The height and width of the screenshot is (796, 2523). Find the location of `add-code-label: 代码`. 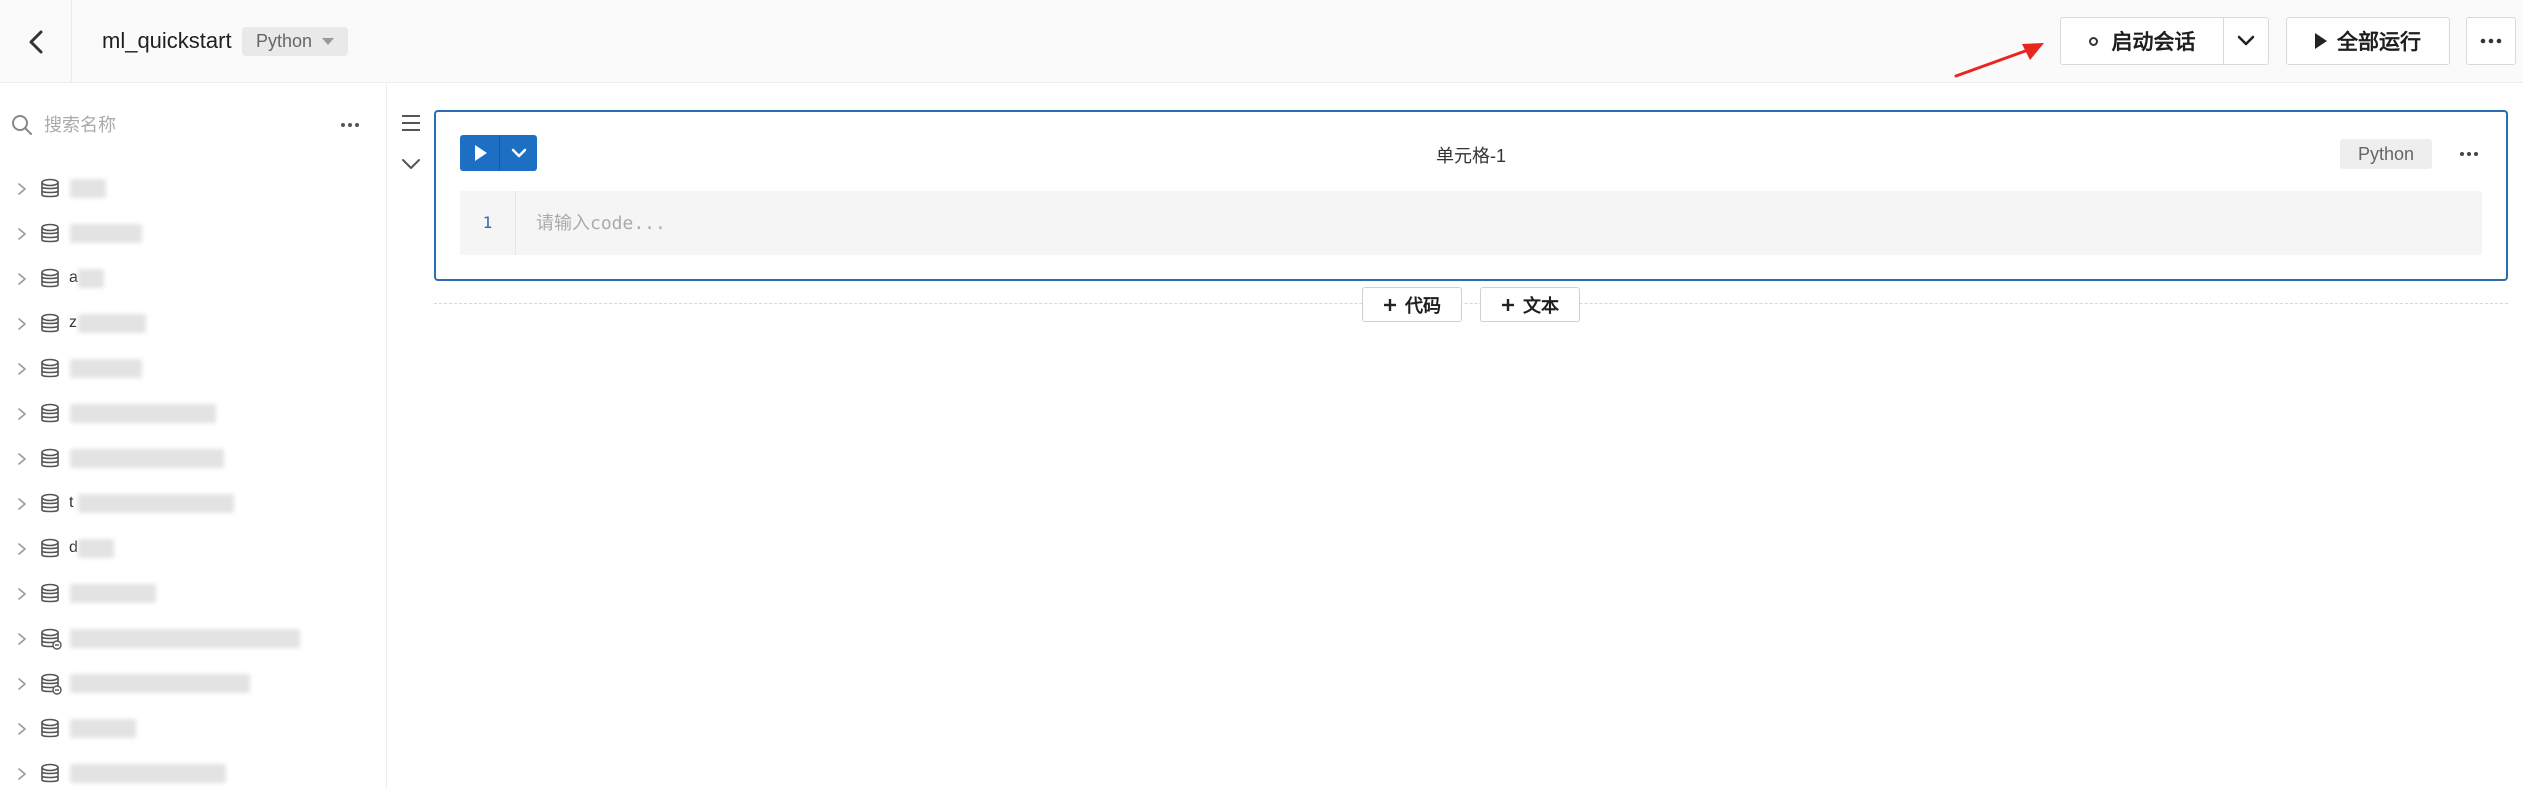

add-code-label: 代码 is located at coordinates (1423, 305).